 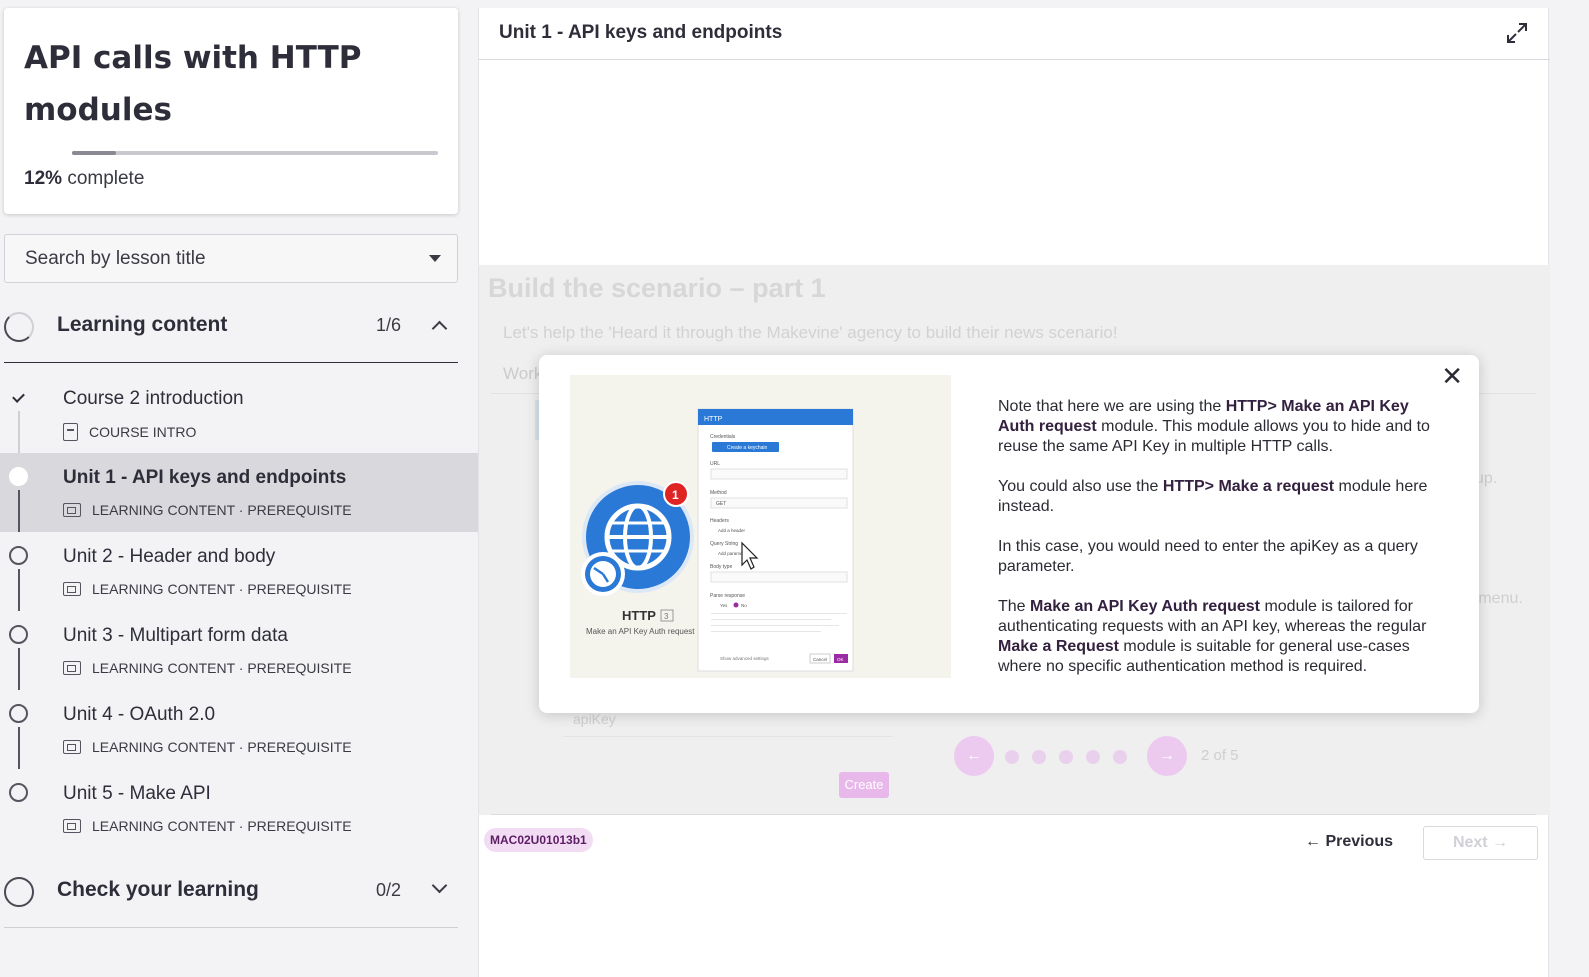 What do you see at coordinates (666, 616) in the screenshot?
I see `module-number: 3` at bounding box center [666, 616].